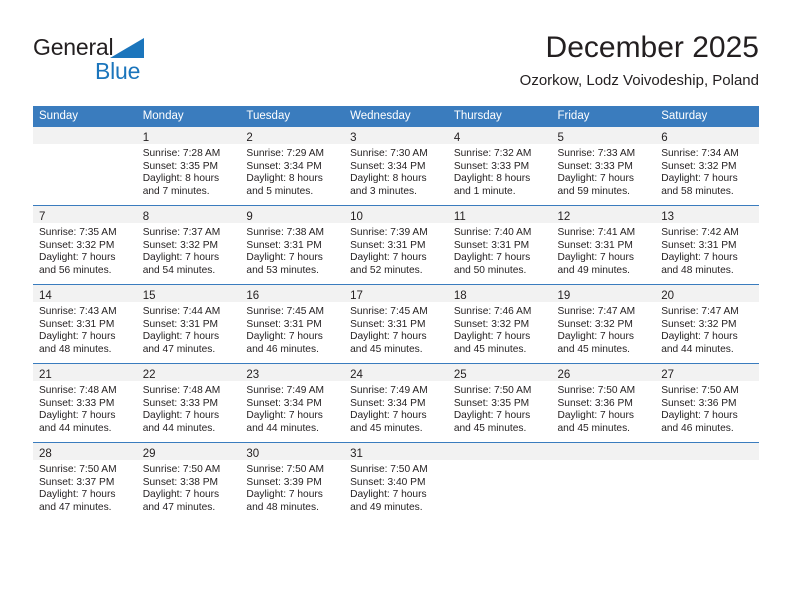 Image resolution: width=792 pixels, height=612 pixels. Describe the element at coordinates (75, 508) in the screenshot. I see `daylight-text-line2: and 47 minutes.` at that location.